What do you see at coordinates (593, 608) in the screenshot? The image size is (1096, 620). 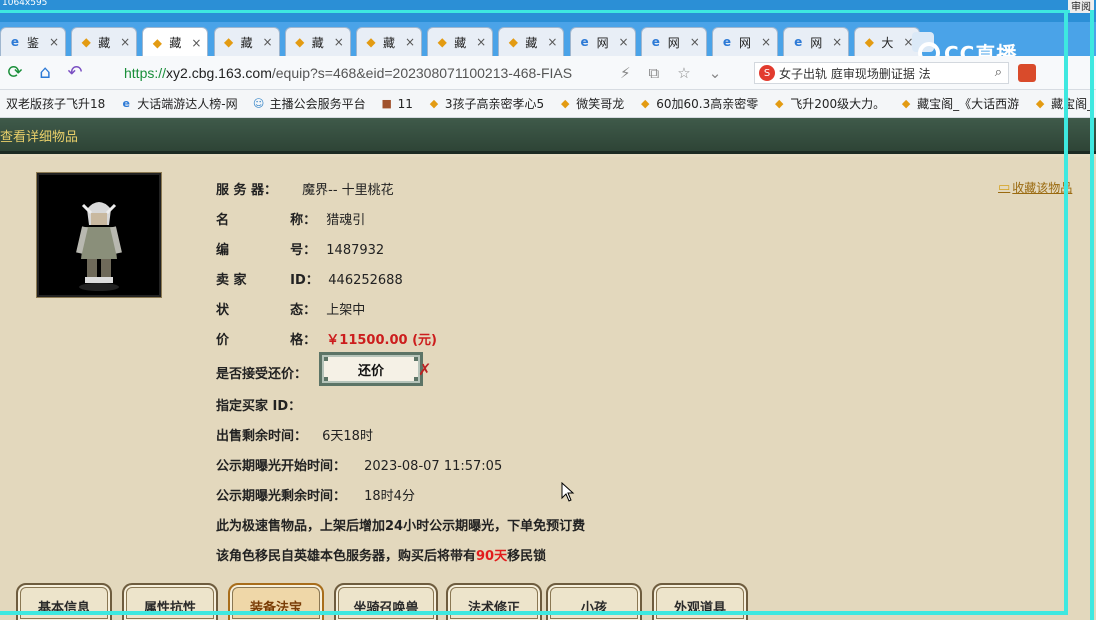 I see `detail-tab-label: 小孩` at bounding box center [593, 608].